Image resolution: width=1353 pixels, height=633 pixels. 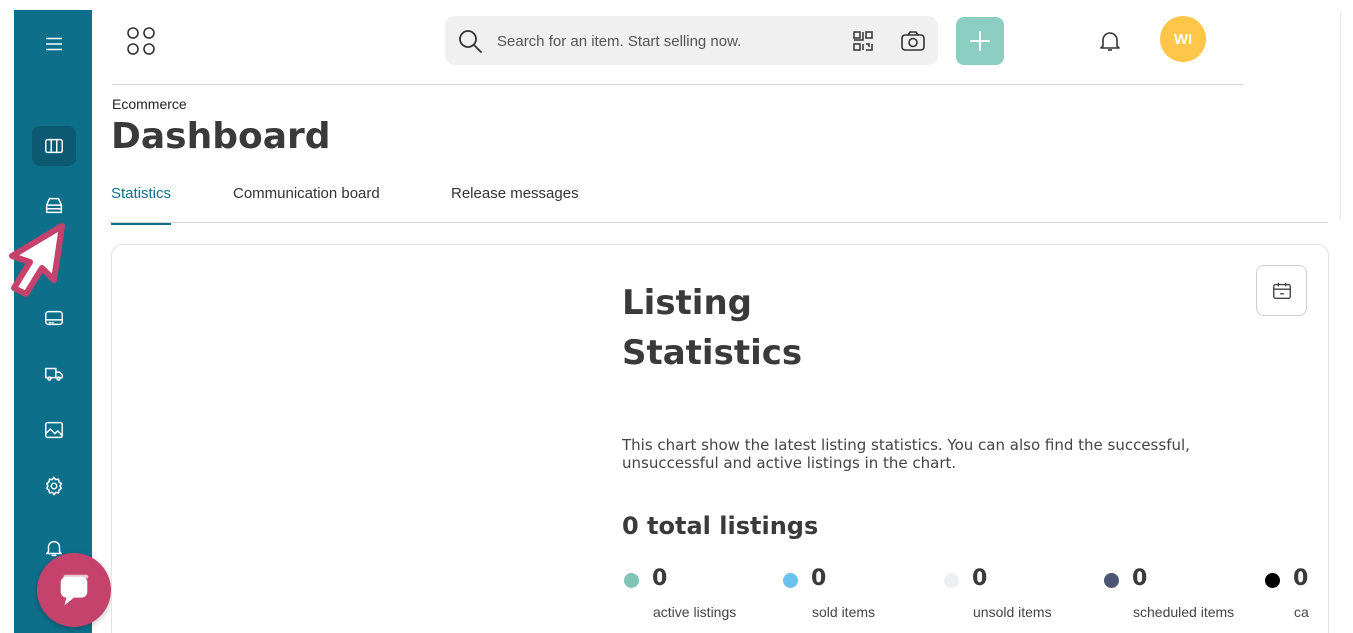 I want to click on card-title-line-2: Statistics, so click(x=712, y=353).